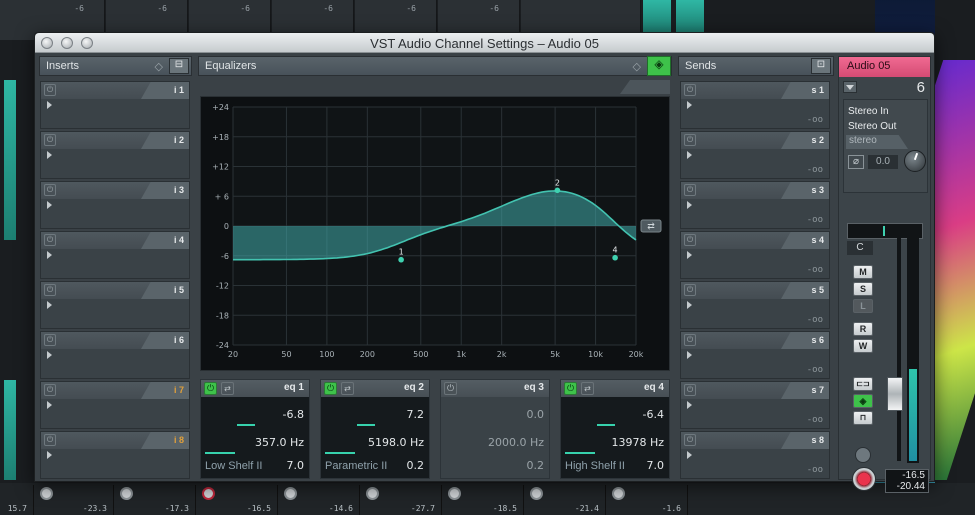  What do you see at coordinates (159, 66) in the screenshot?
I see `bypass-icon: ◇` at bounding box center [159, 66].